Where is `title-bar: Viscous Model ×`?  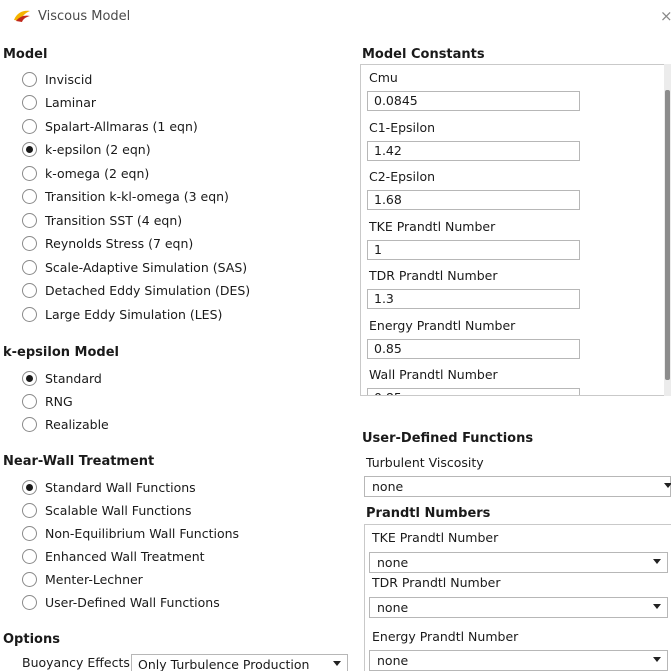 title-bar: Viscous Model × is located at coordinates (335, 18).